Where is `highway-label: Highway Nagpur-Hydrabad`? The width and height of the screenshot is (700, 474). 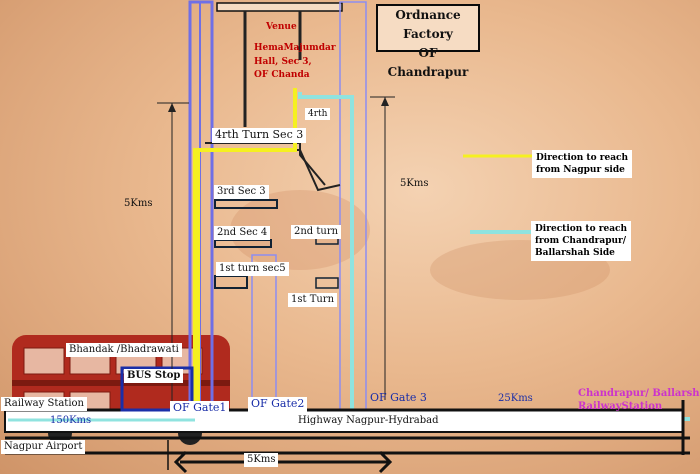
highway-label: Highway Nagpur-Hydrabad is located at coordinates (368, 420).